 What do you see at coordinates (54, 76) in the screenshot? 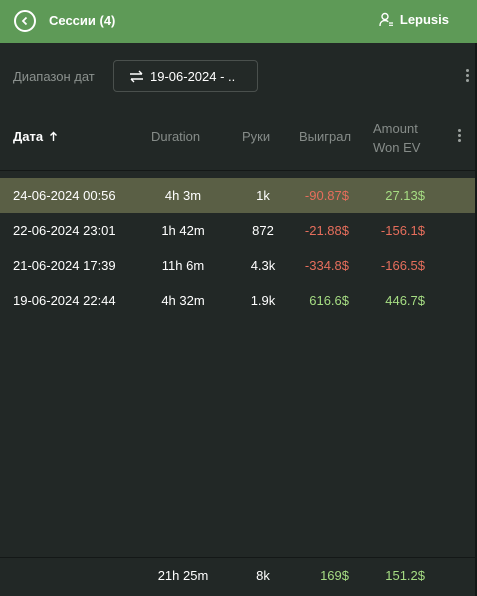
I see `date-range-label: Диапазон дат` at bounding box center [54, 76].